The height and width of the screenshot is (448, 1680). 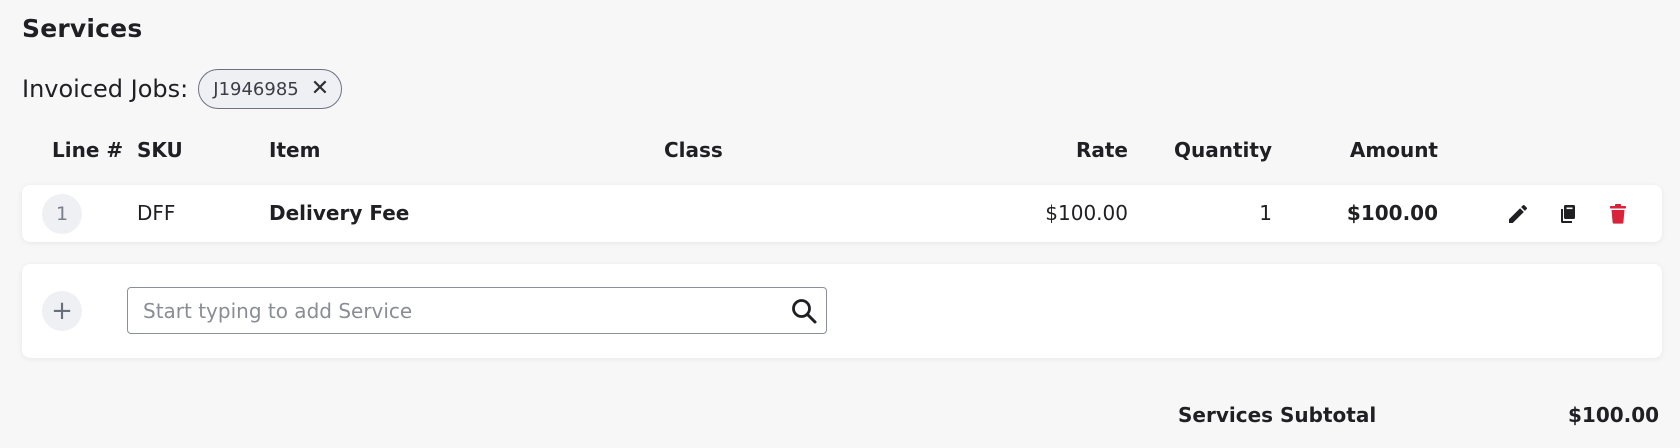 What do you see at coordinates (156, 213) in the screenshot?
I see `row-sku: DFF` at bounding box center [156, 213].